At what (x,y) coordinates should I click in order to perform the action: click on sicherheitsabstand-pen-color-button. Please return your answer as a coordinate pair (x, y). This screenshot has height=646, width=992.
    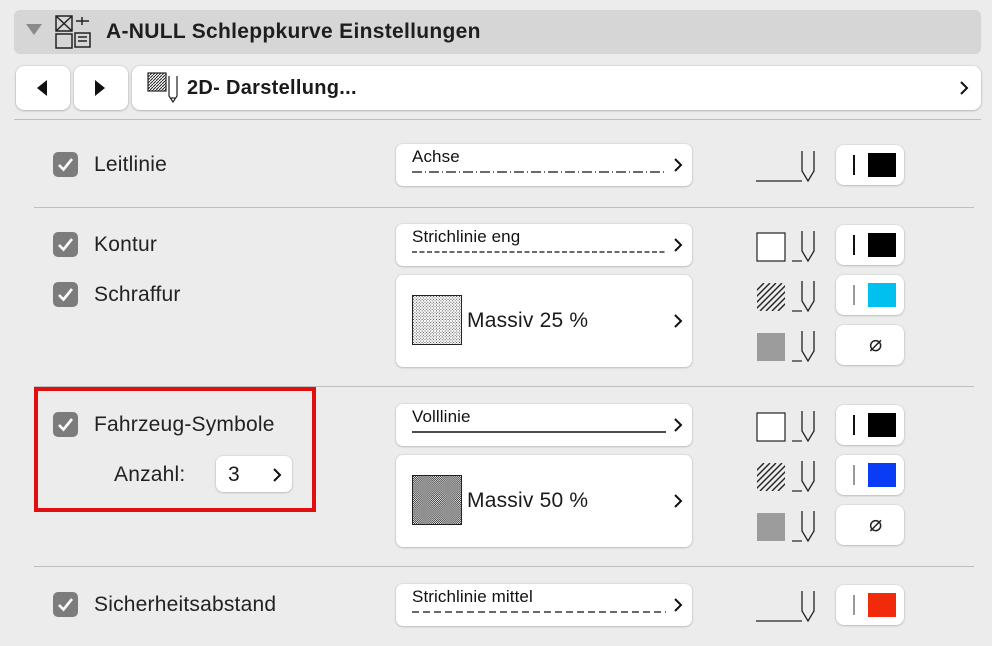
    Looking at the image, I should click on (870, 605).